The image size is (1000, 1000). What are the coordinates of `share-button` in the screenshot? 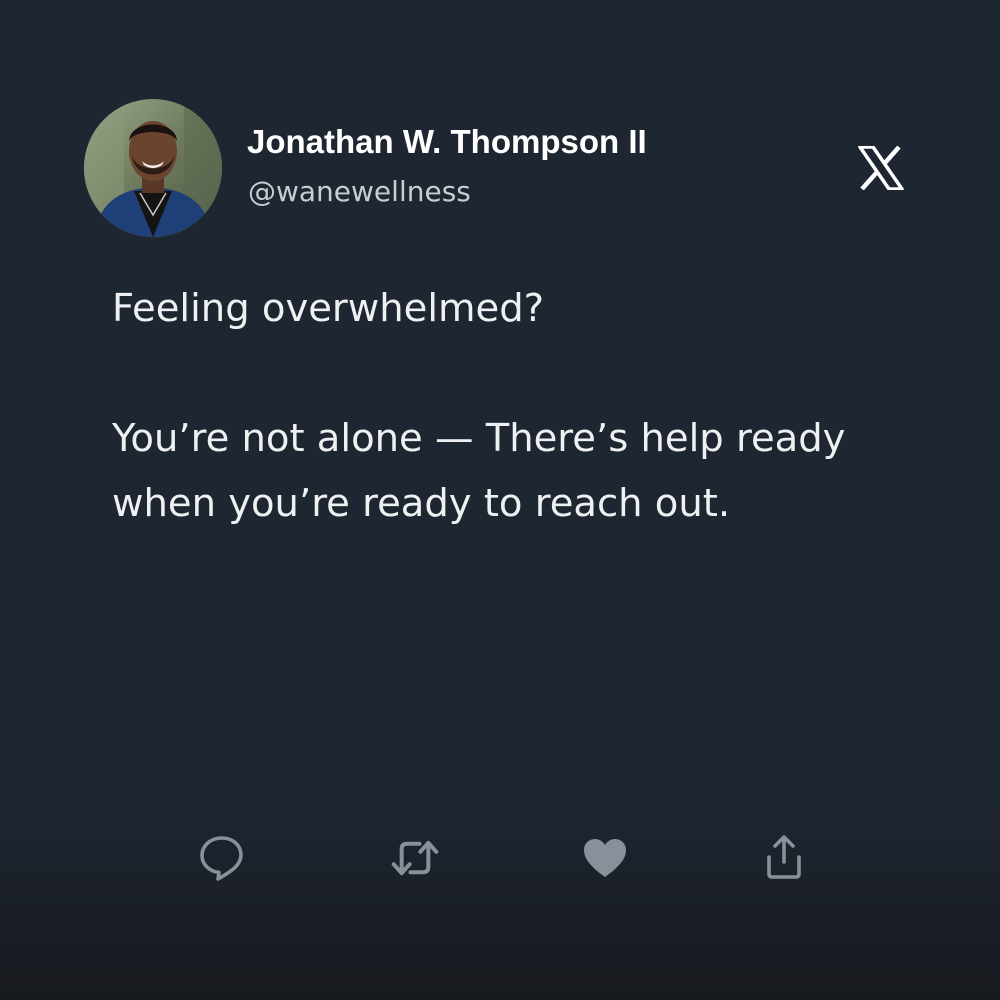 It's located at (784, 858).